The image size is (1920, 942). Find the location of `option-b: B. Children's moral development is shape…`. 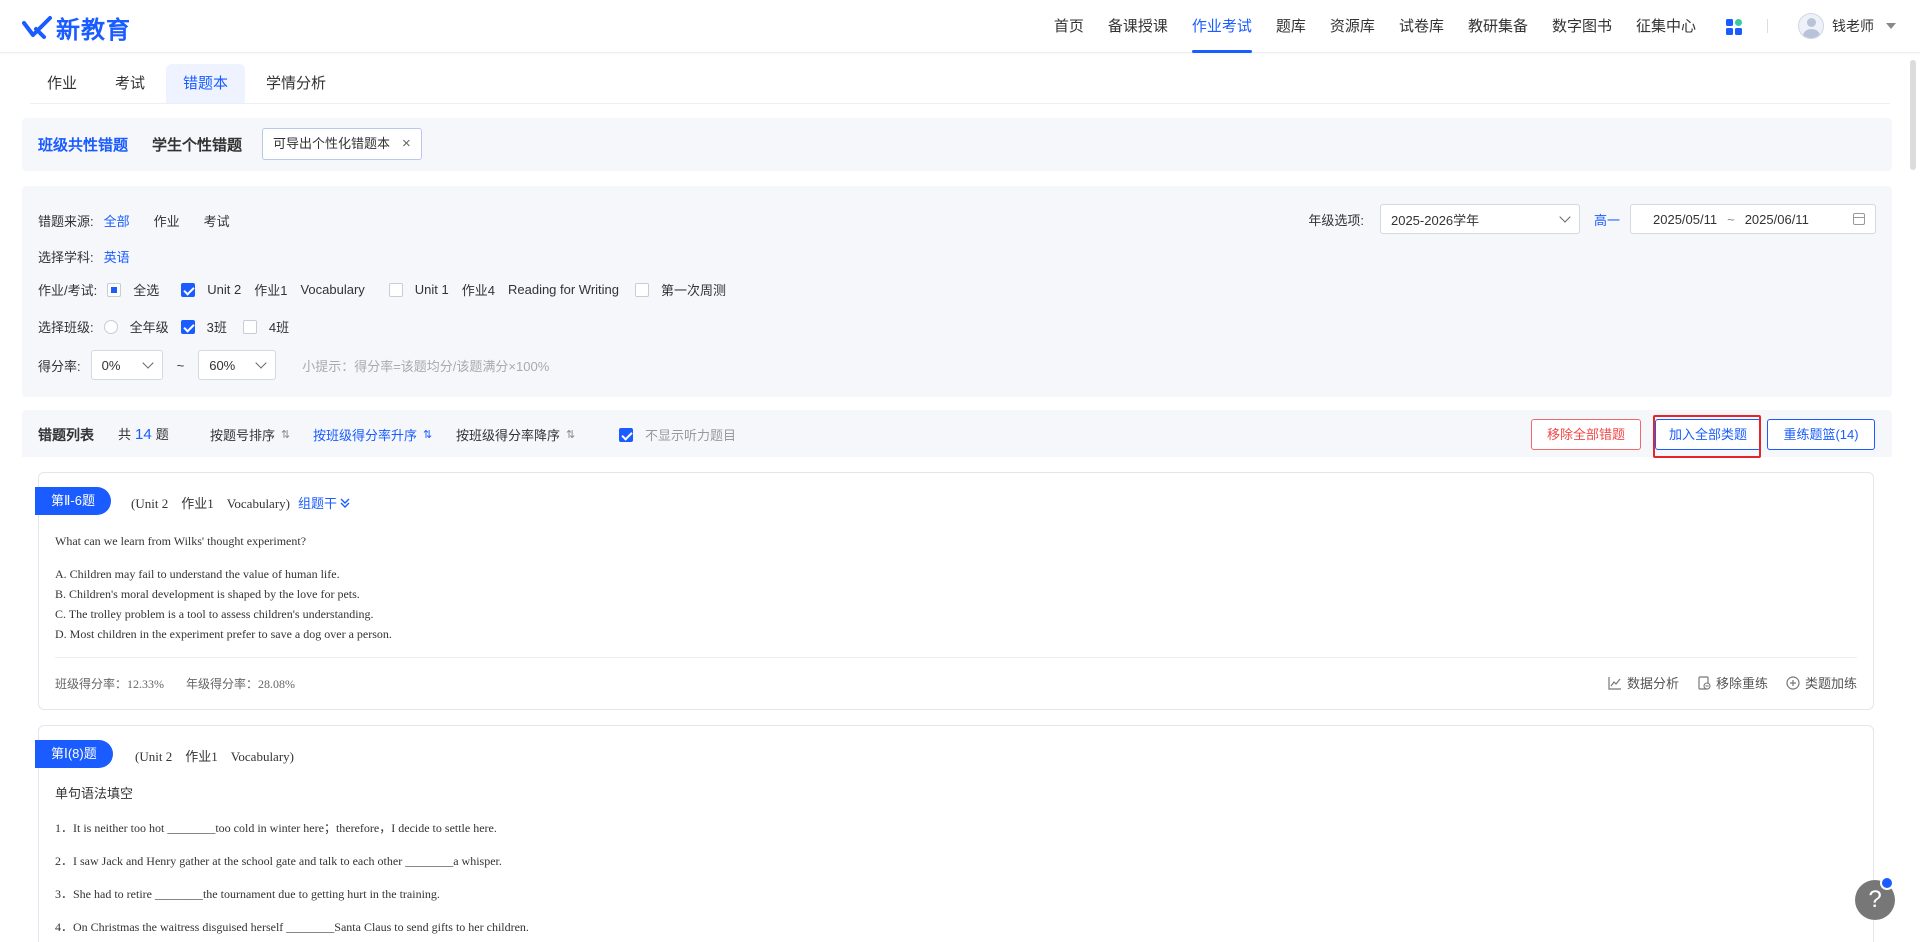

option-b: B. Children's moral development is shape… is located at coordinates (207, 594).